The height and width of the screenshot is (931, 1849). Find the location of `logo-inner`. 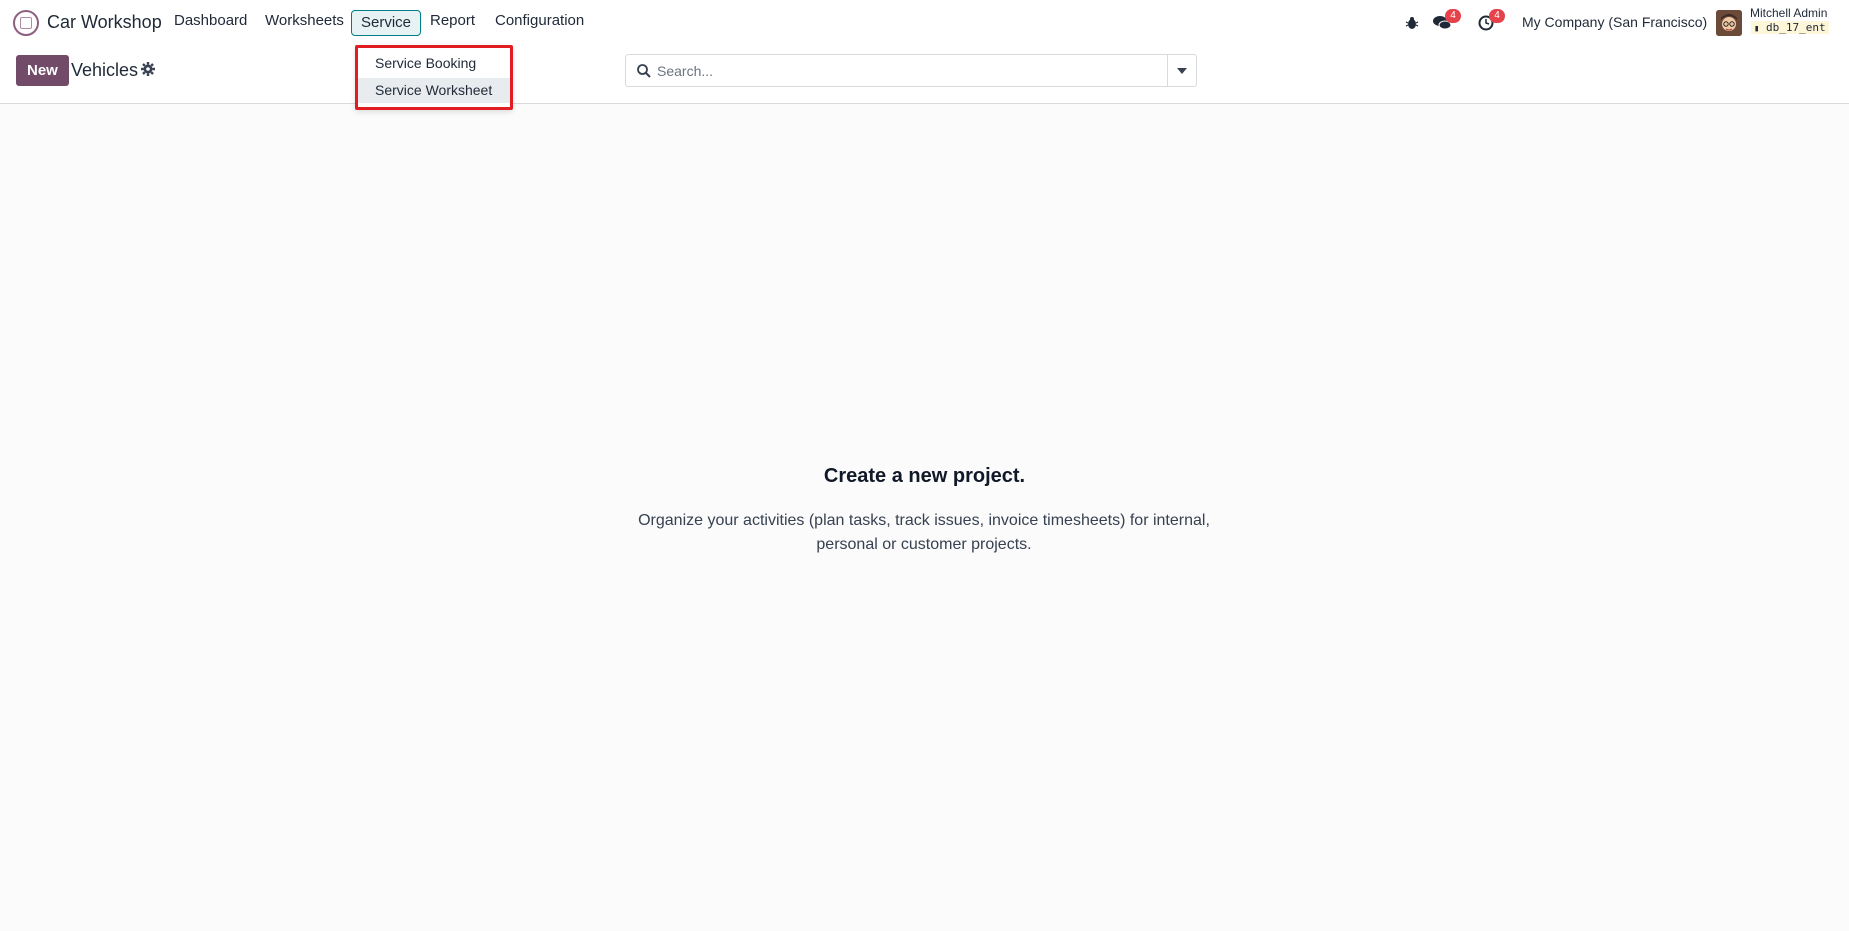

logo-inner is located at coordinates (26, 23).